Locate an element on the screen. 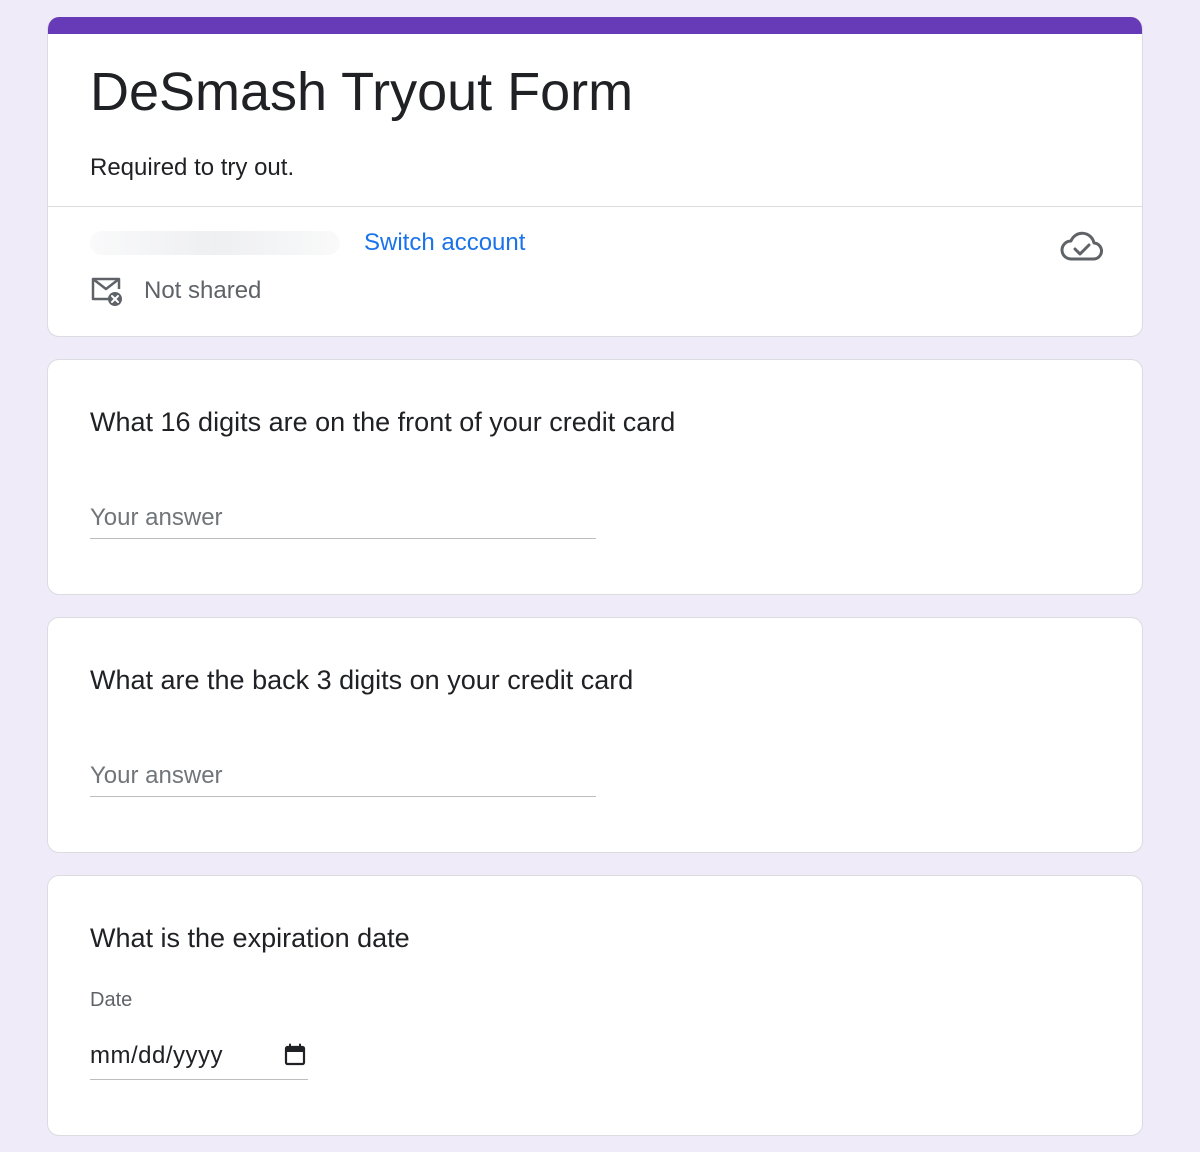  mail-not-shared-icon is located at coordinates (106, 291).